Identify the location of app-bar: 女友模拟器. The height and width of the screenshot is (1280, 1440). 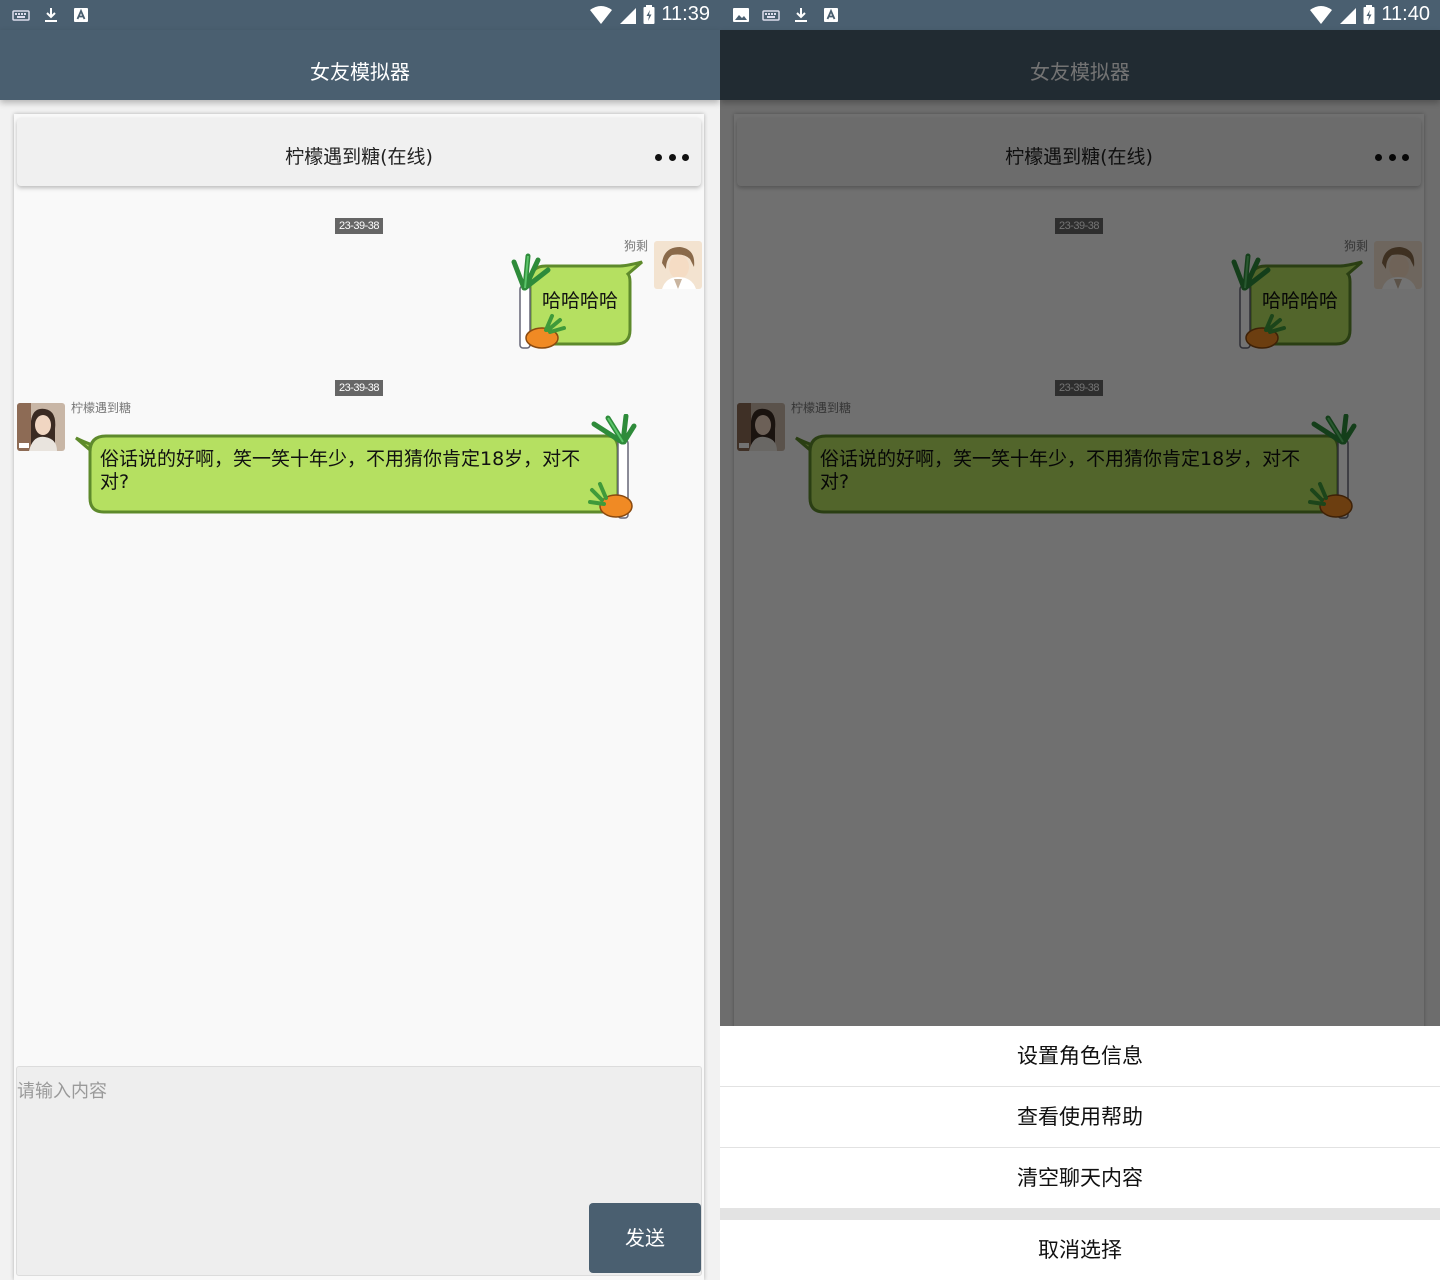
(360, 65).